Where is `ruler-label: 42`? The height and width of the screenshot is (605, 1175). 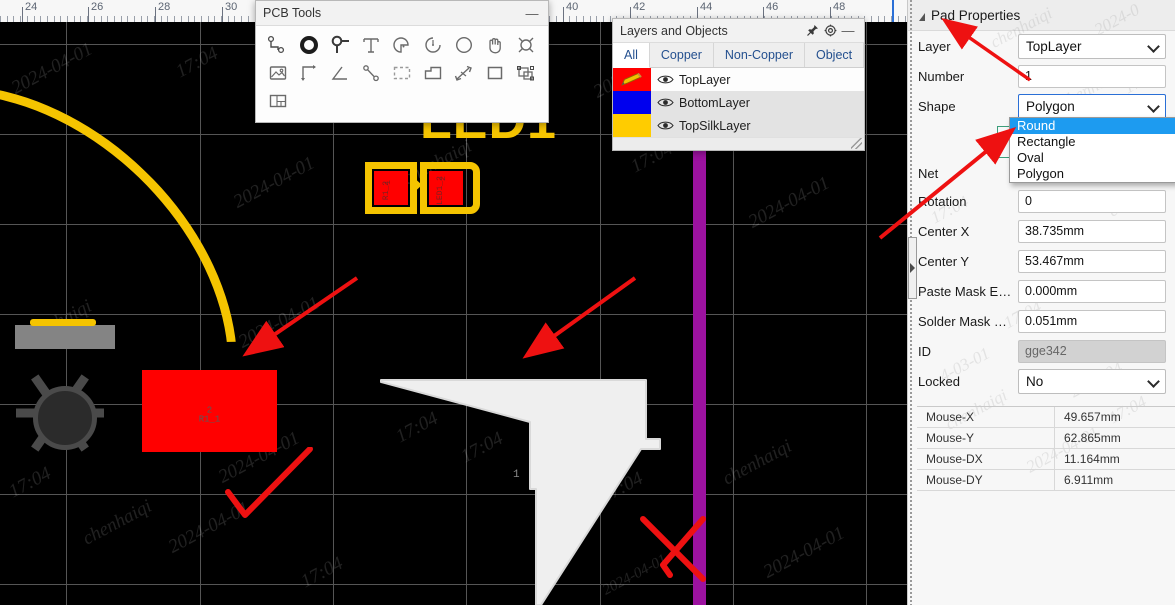 ruler-label: 42 is located at coordinates (639, 7).